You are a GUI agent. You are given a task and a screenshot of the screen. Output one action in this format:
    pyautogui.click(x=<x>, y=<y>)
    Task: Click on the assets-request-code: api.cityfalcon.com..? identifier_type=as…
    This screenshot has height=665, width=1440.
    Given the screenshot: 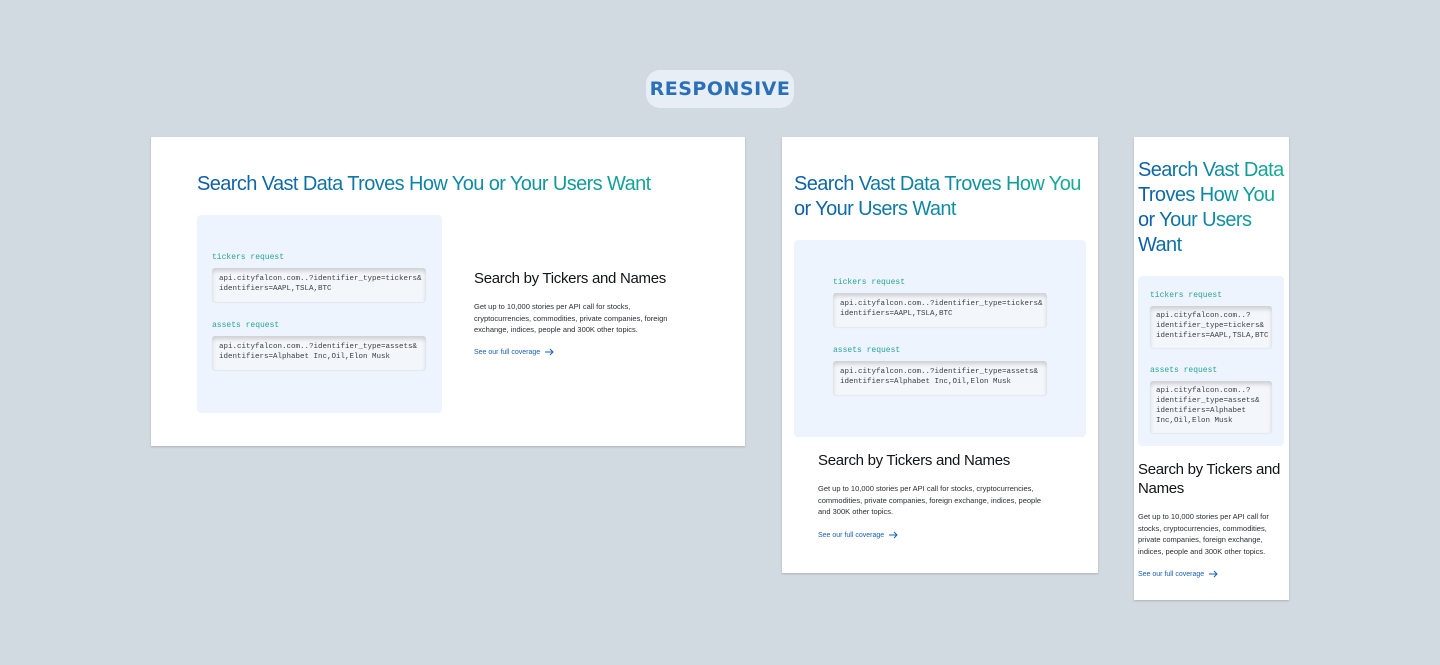 What is the action you would take?
    pyautogui.click(x=1211, y=407)
    